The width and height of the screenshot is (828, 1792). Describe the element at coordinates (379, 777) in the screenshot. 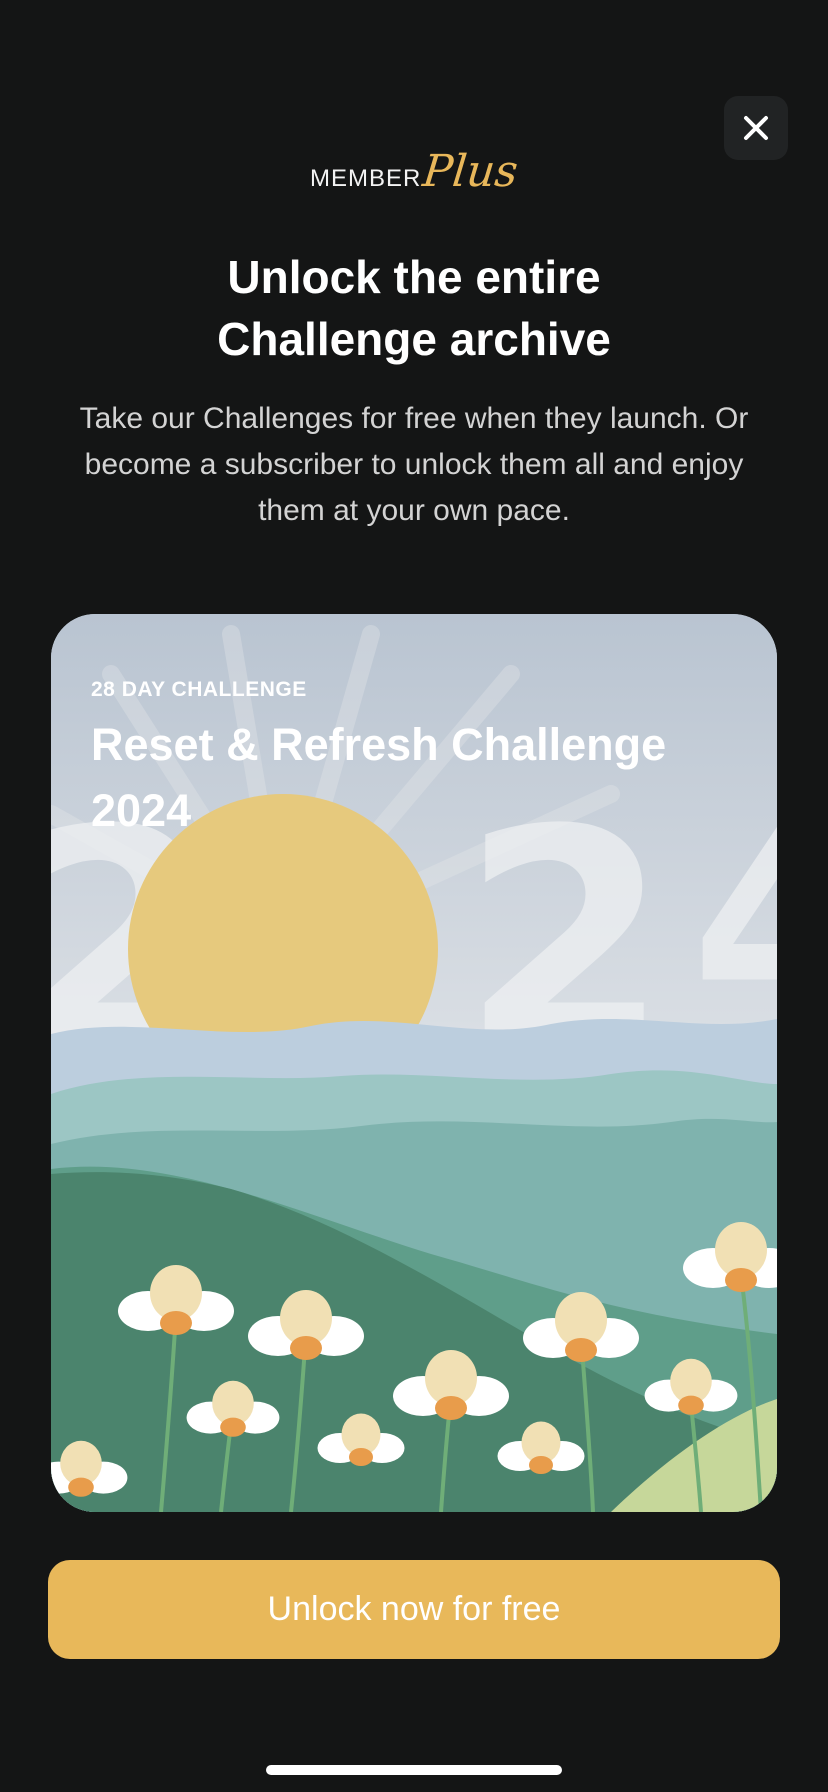

I see `card-title: Reset & Refresh Challenge 2024` at that location.